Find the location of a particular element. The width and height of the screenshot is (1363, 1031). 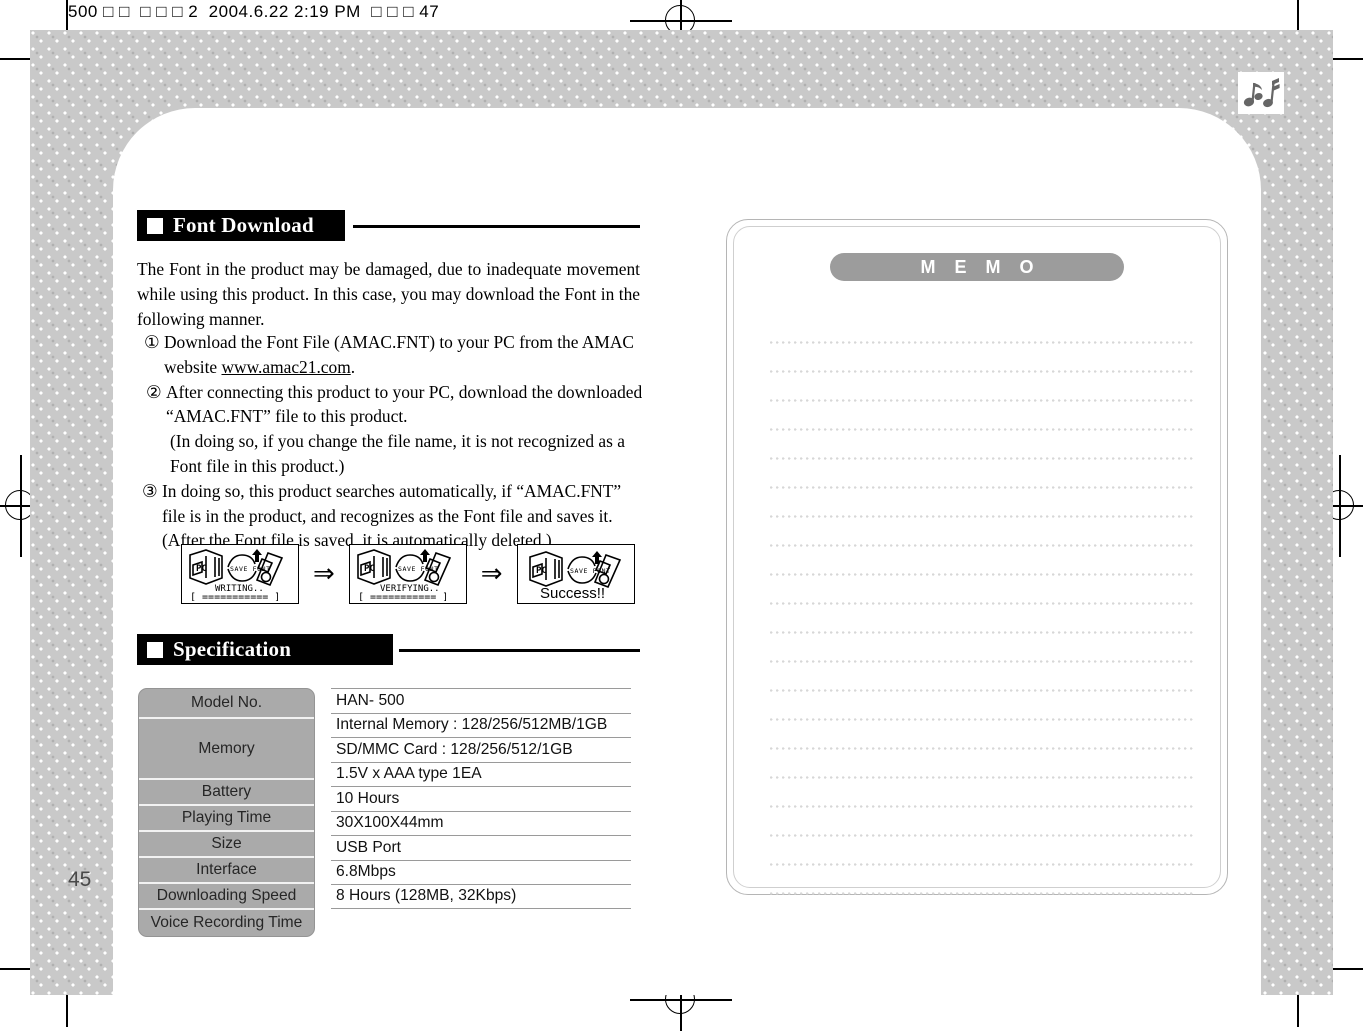

spec-value-row: SD/MMC Card : 128/256/512/1GB is located at coordinates (481, 749).